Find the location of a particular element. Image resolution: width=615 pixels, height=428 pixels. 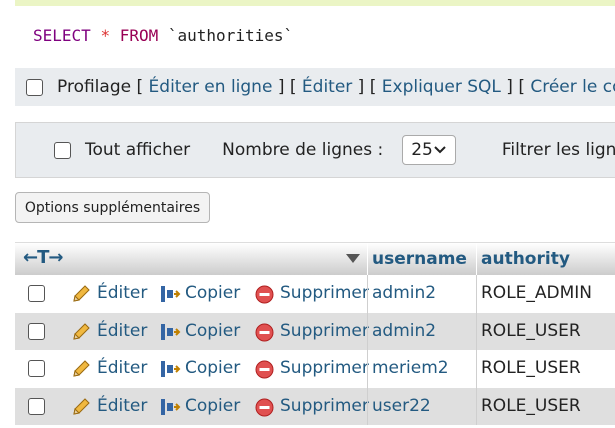

extra-options-button: Options supplémentaires is located at coordinates (112, 207).